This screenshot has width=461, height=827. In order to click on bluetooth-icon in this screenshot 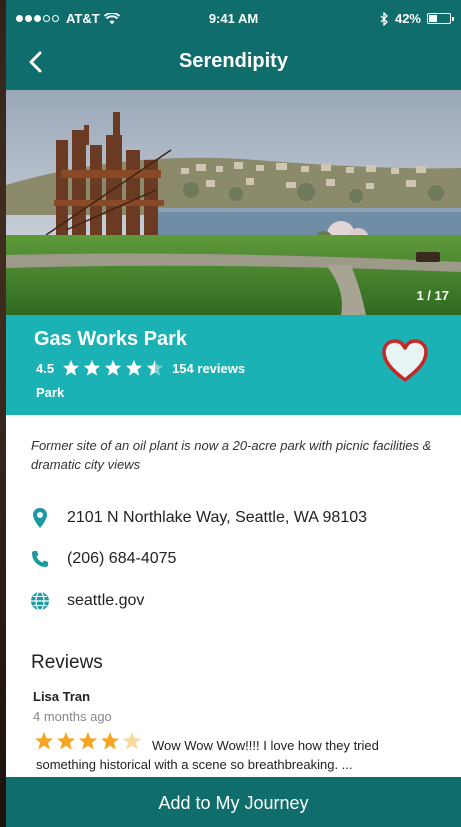, I will do `click(384, 18)`.